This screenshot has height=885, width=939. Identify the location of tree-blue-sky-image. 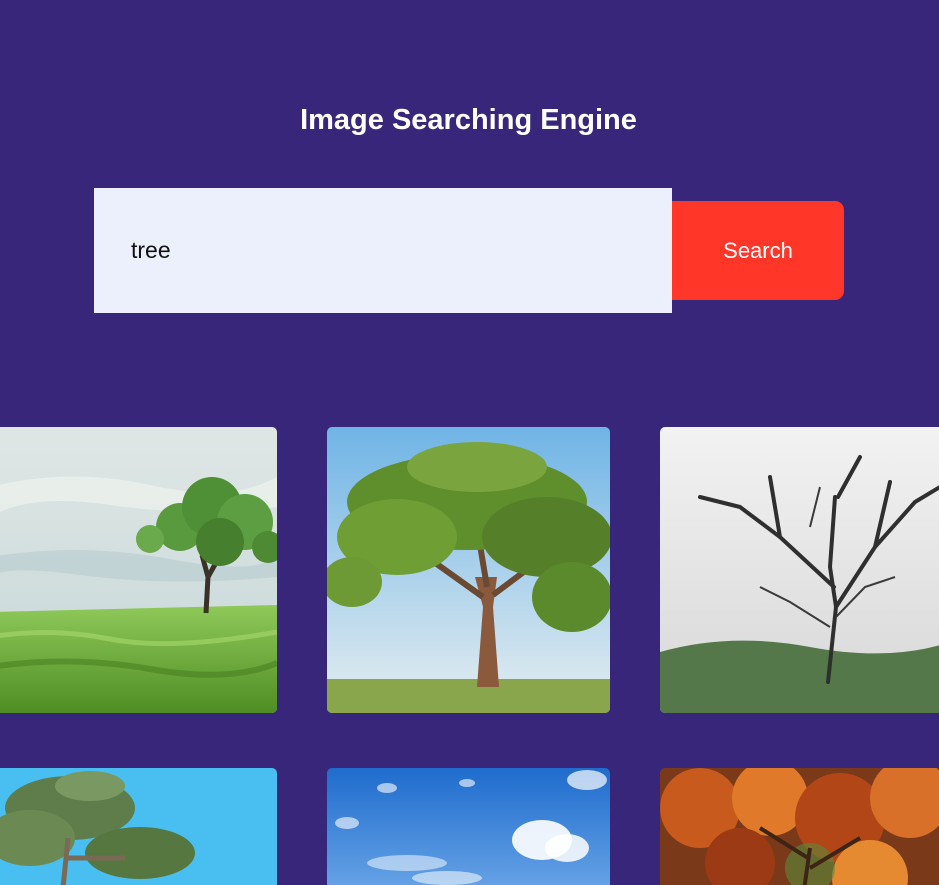
(138, 826).